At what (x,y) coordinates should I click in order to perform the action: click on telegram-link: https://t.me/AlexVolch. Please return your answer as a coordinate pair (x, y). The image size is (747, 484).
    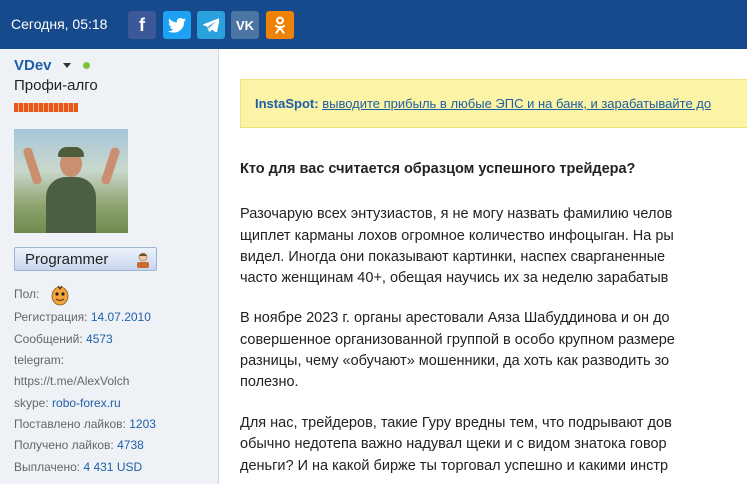
    Looking at the image, I should click on (71, 381).